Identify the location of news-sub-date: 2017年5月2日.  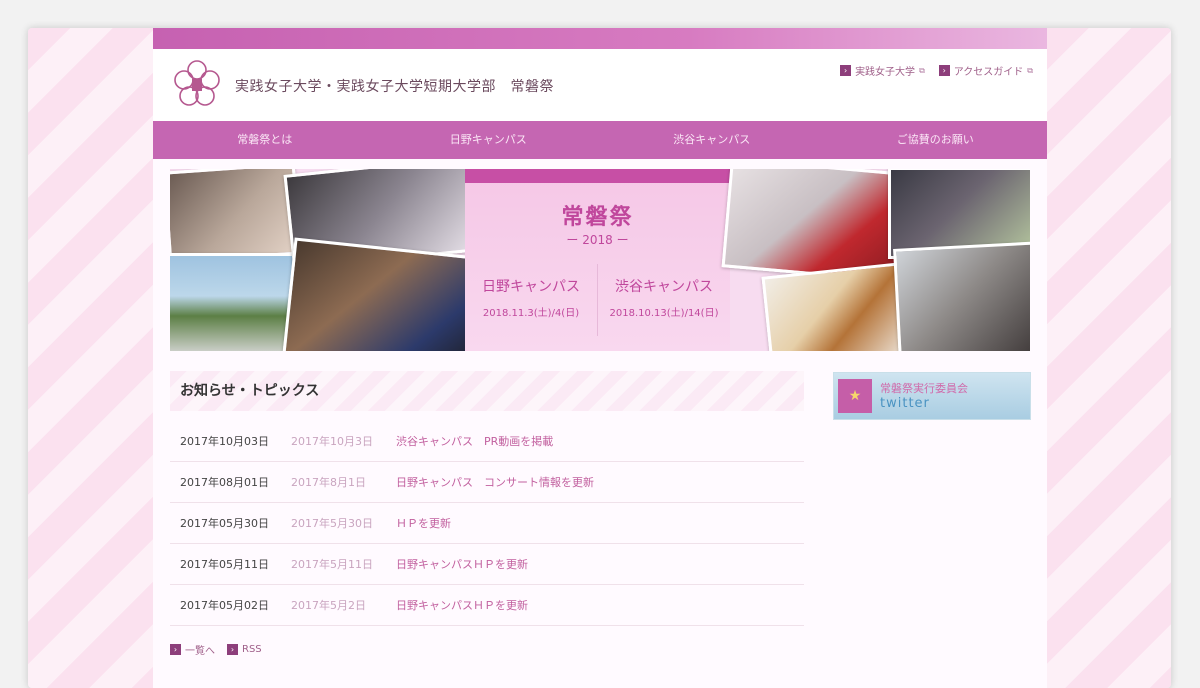
(328, 605).